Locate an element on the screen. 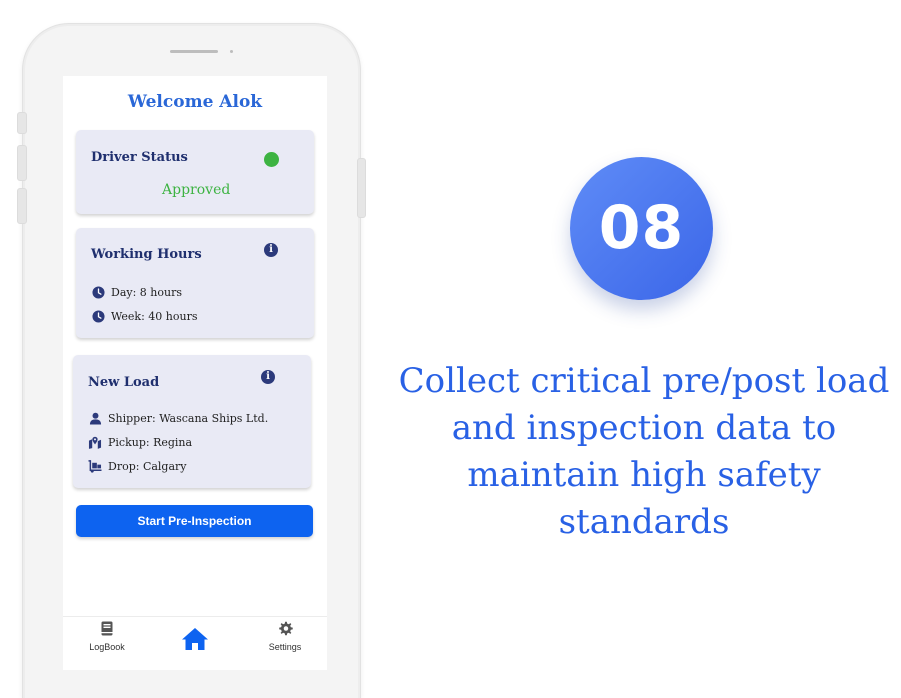 This screenshot has height=698, width=901. drop-text: Drop: Calgary is located at coordinates (147, 466).